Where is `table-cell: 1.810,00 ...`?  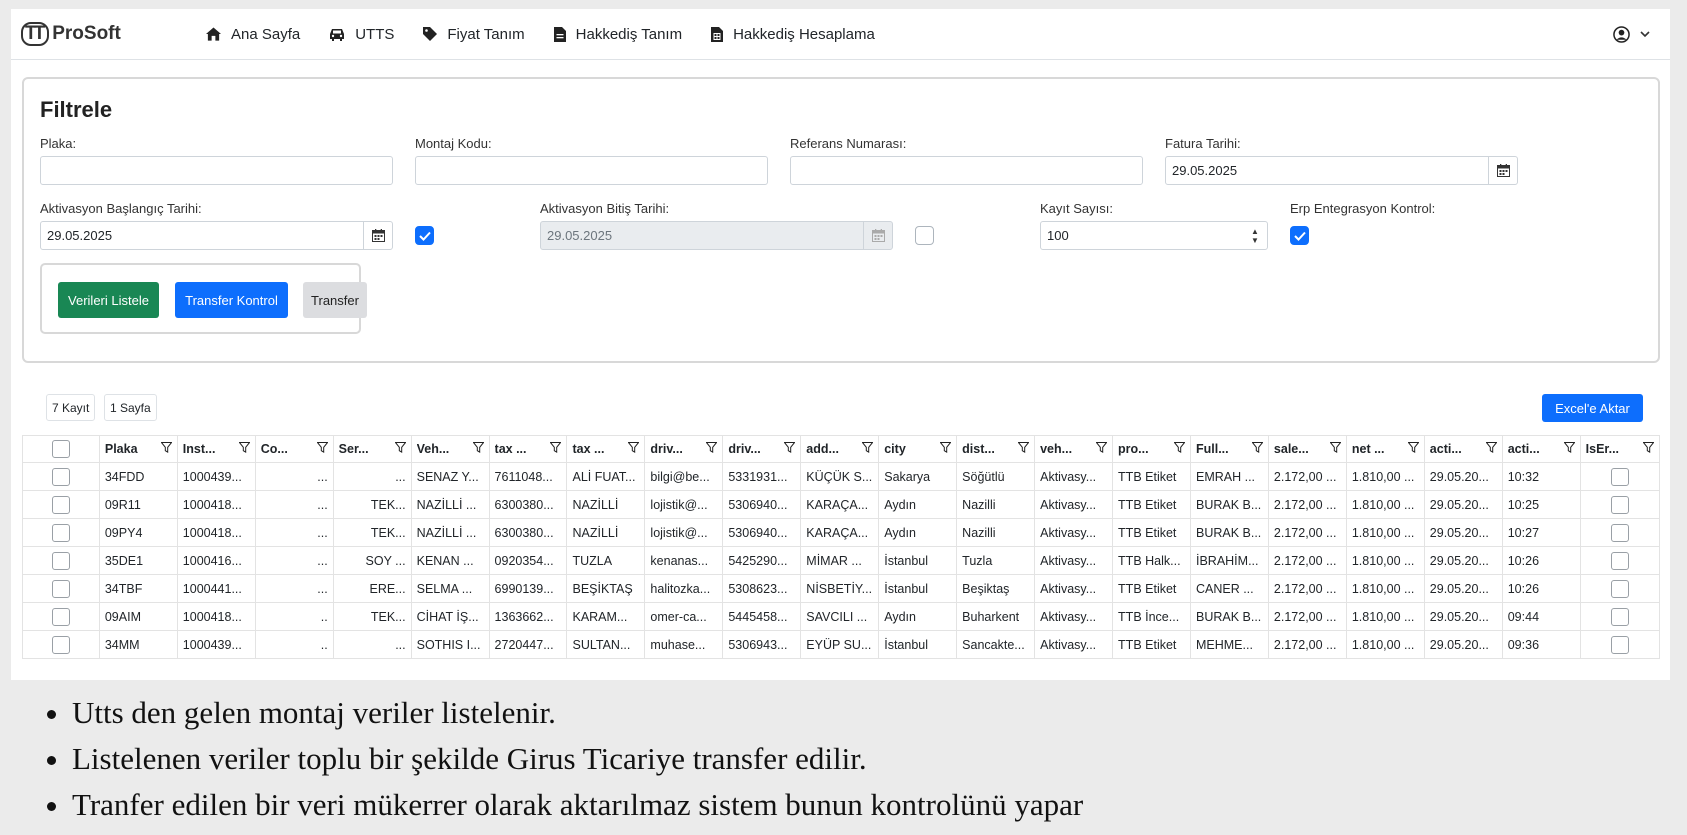 table-cell: 1.810,00 ... is located at coordinates (1385, 476).